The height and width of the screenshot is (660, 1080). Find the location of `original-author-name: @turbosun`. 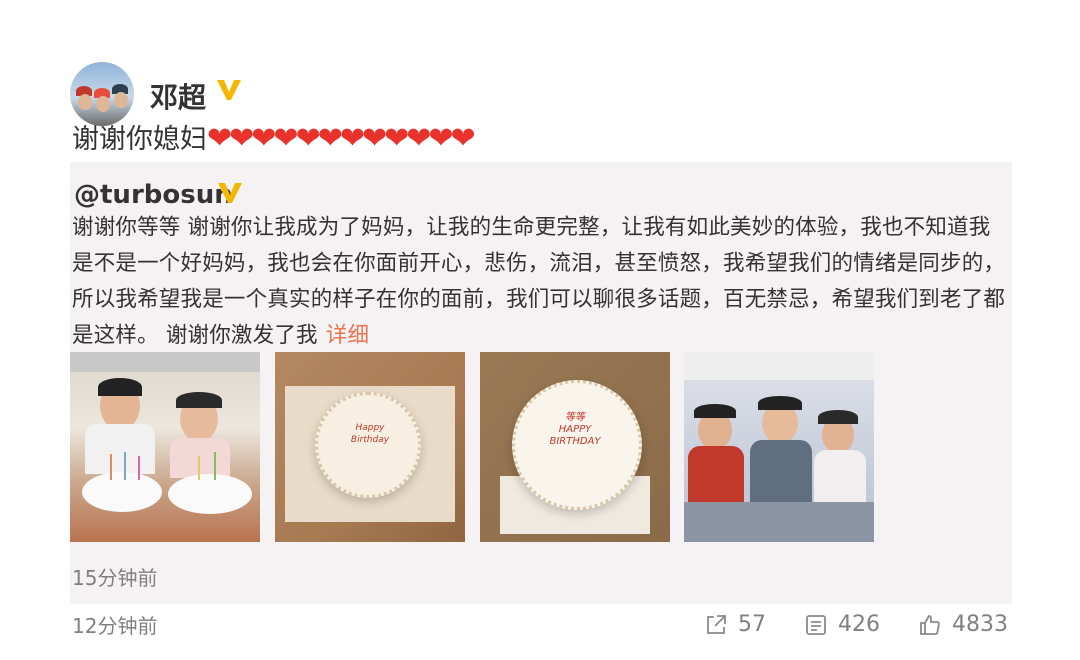

original-author-name: @turbosun is located at coordinates (153, 195).